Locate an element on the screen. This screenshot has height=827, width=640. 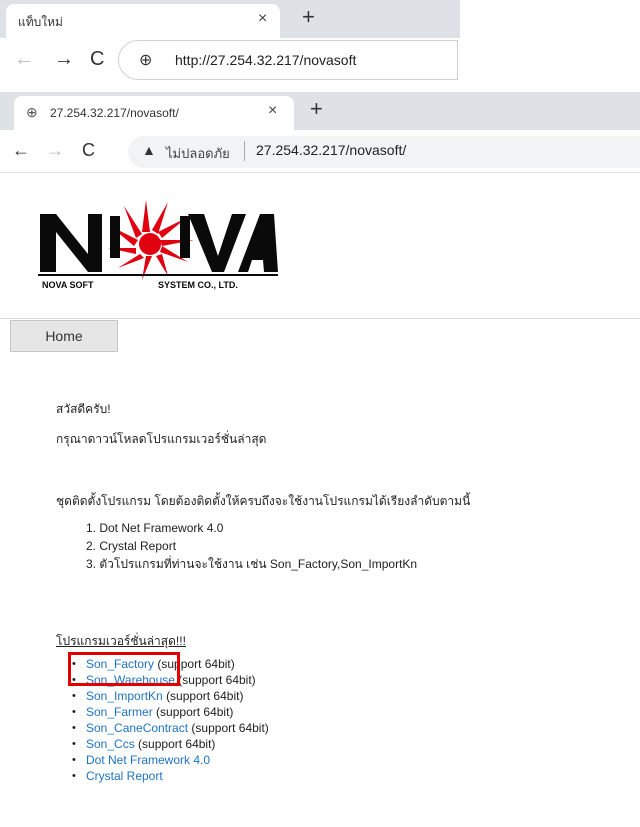
not-secure-label: ไม่ปลอดภัย is located at coordinates (198, 153).